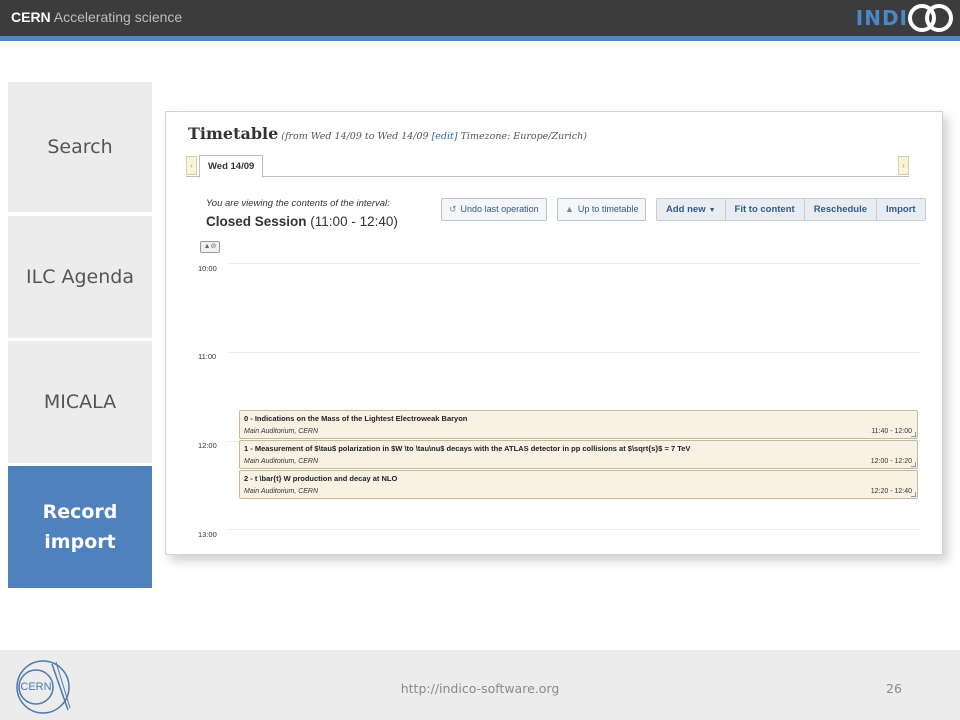  What do you see at coordinates (522, 136) in the screenshot?
I see `range-suffix: Timezone: Europe/Zurich)` at bounding box center [522, 136].